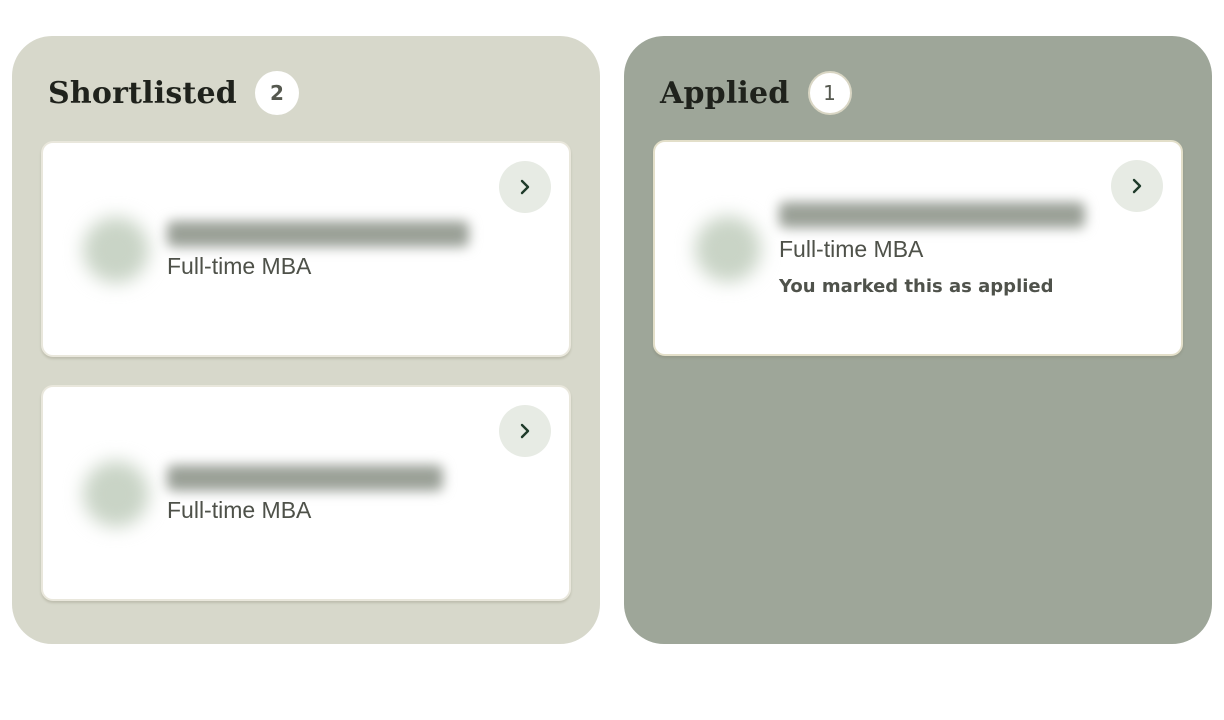 This screenshot has width=1224, height=720. What do you see at coordinates (142, 93) in the screenshot?
I see `column-title: Shortlisted` at bounding box center [142, 93].